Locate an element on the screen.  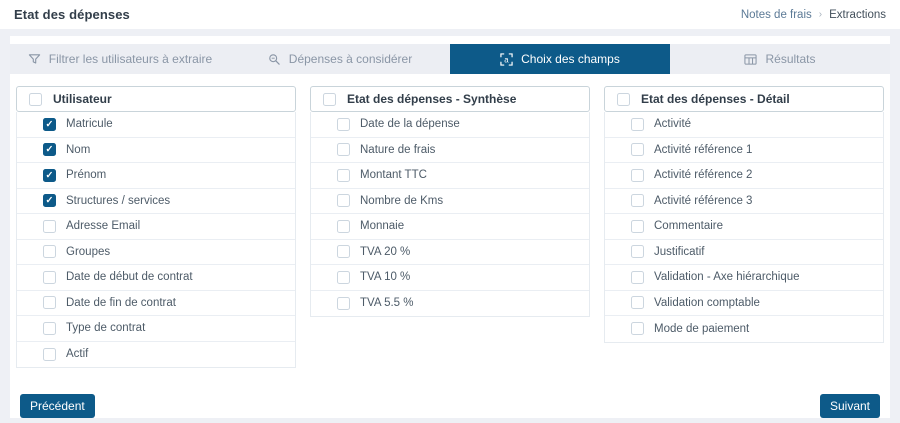
field-label: Activité référence 2 is located at coordinates (703, 175).